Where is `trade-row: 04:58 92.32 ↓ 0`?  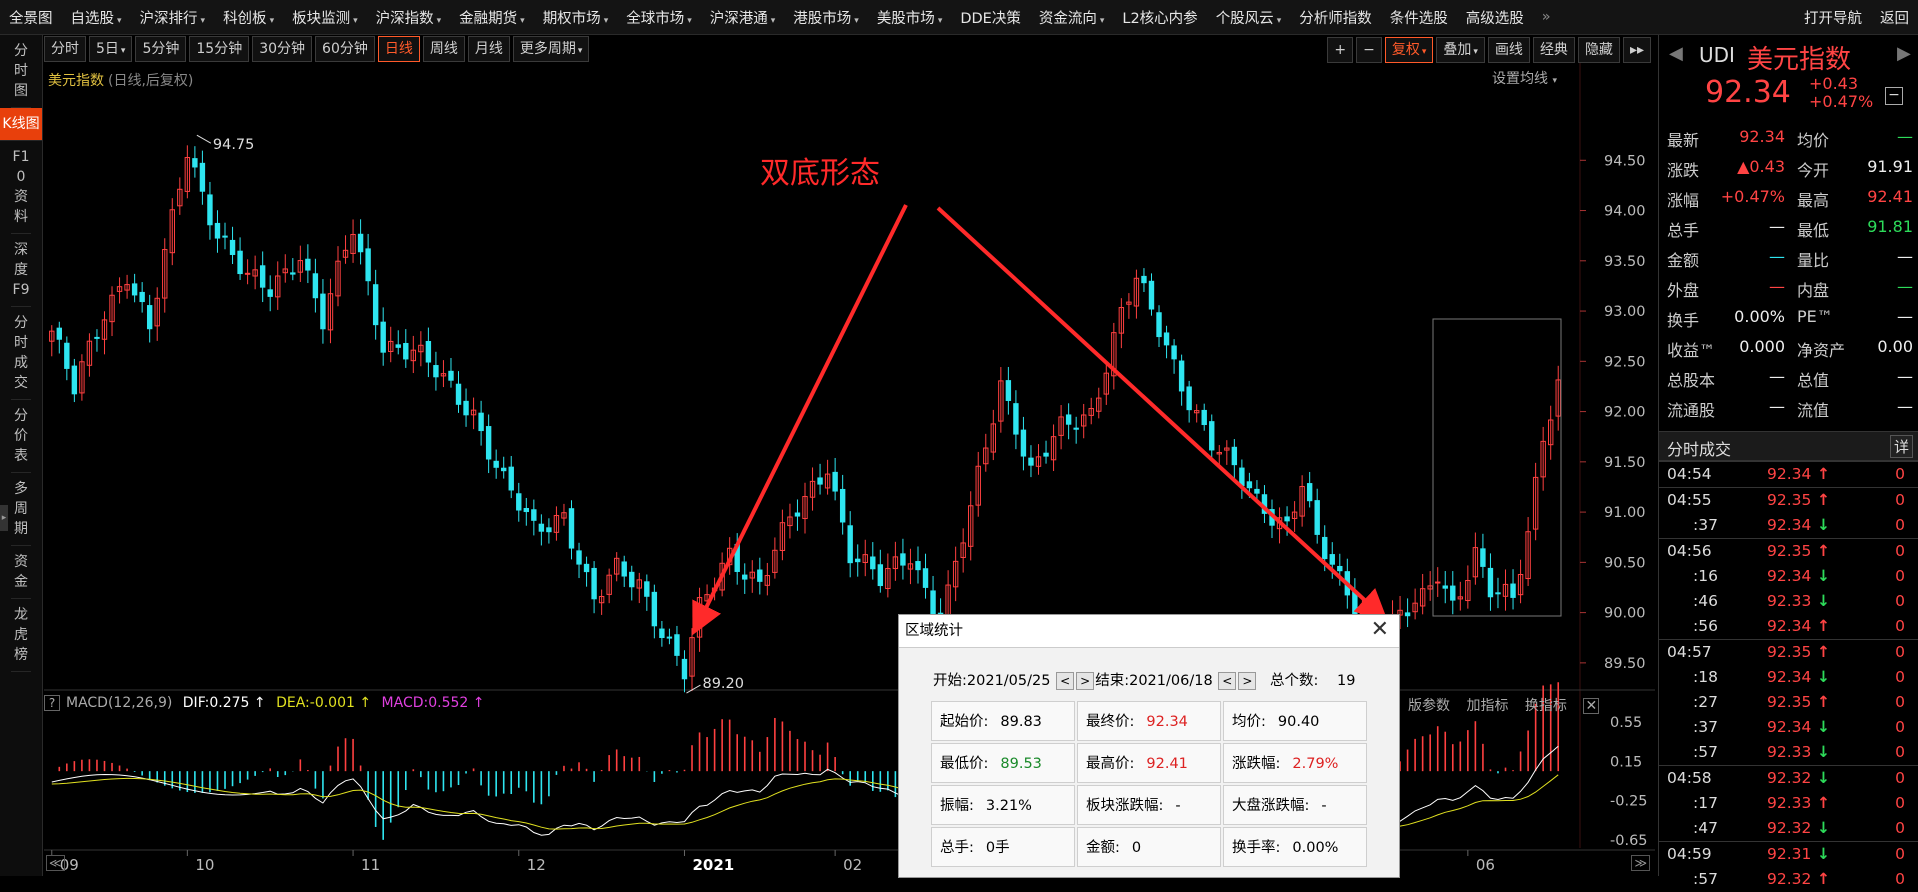 trade-row: 04:58 92.32 ↓ 0 is located at coordinates (1788, 778).